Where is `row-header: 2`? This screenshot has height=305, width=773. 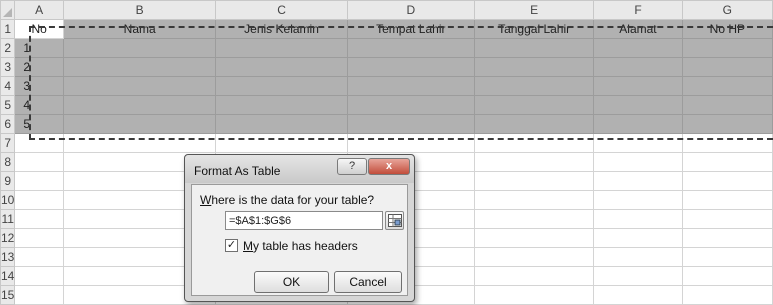 row-header: 2 is located at coordinates (8, 48).